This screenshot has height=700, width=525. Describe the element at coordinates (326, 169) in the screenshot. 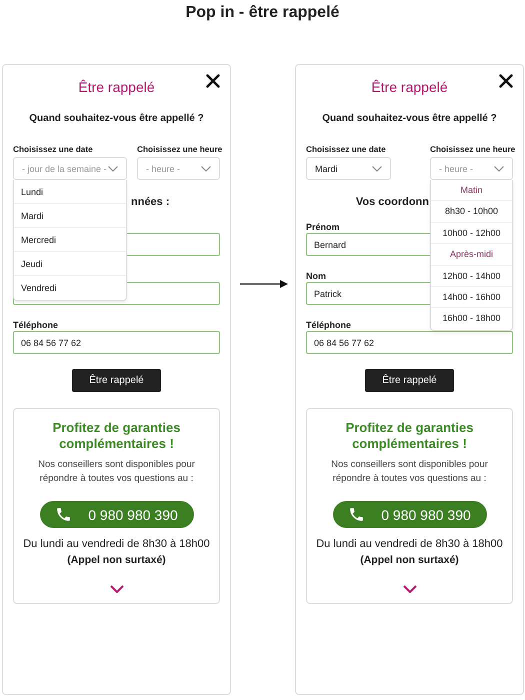

I see `select-value: Mardi` at that location.